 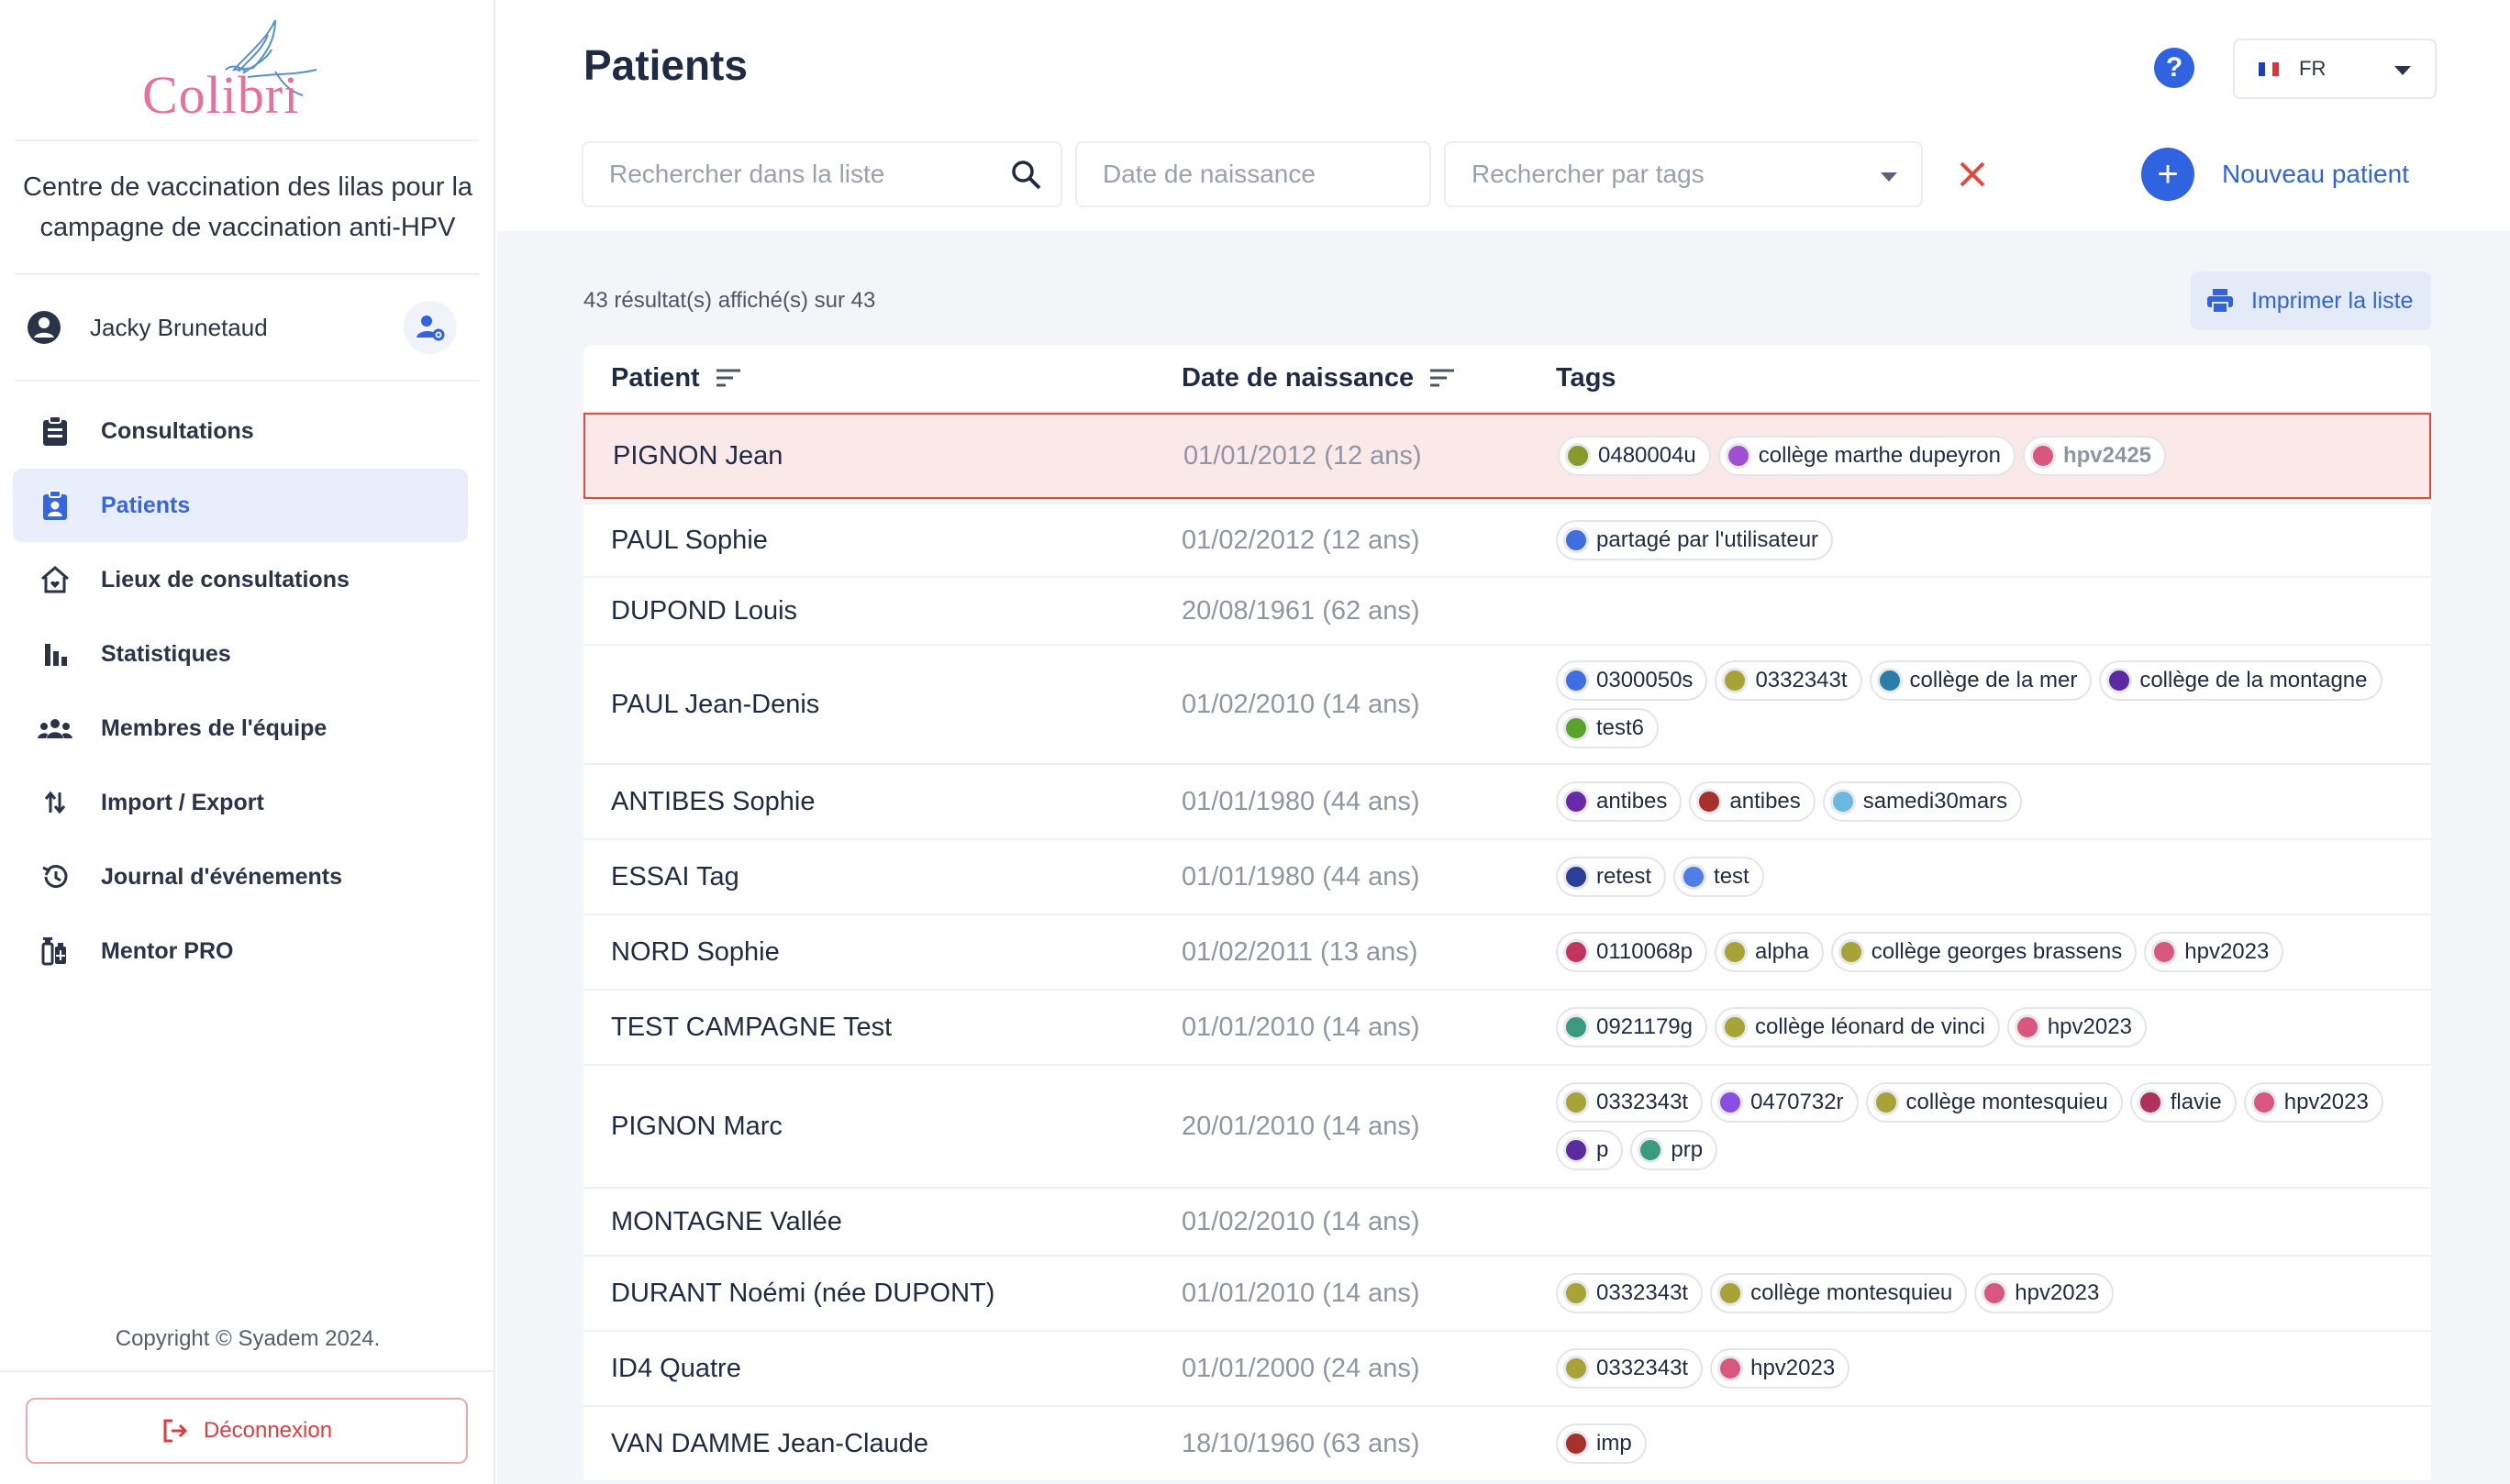 I want to click on sidebar-item-import-export: Import / Export, so click(x=240, y=802).